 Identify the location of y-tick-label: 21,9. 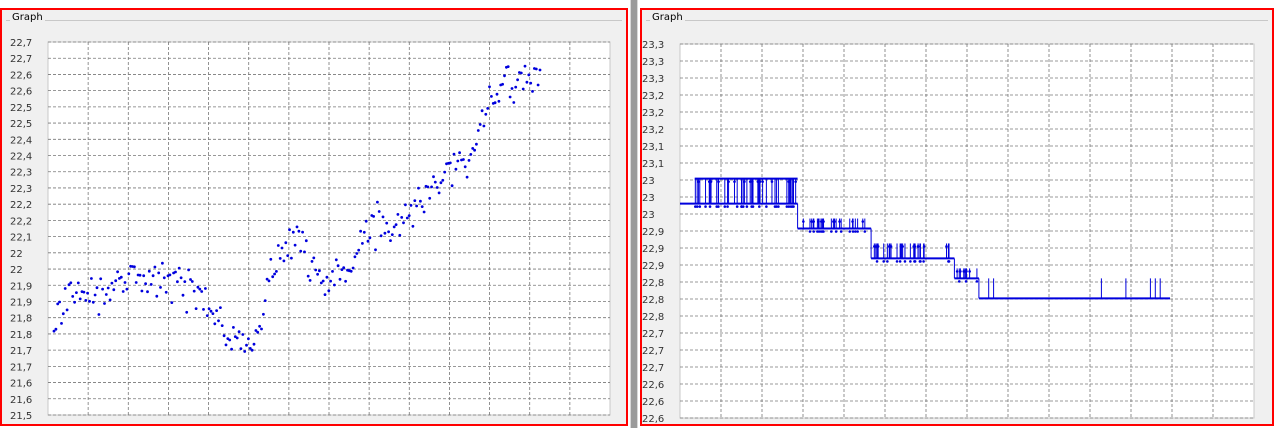
(21, 286).